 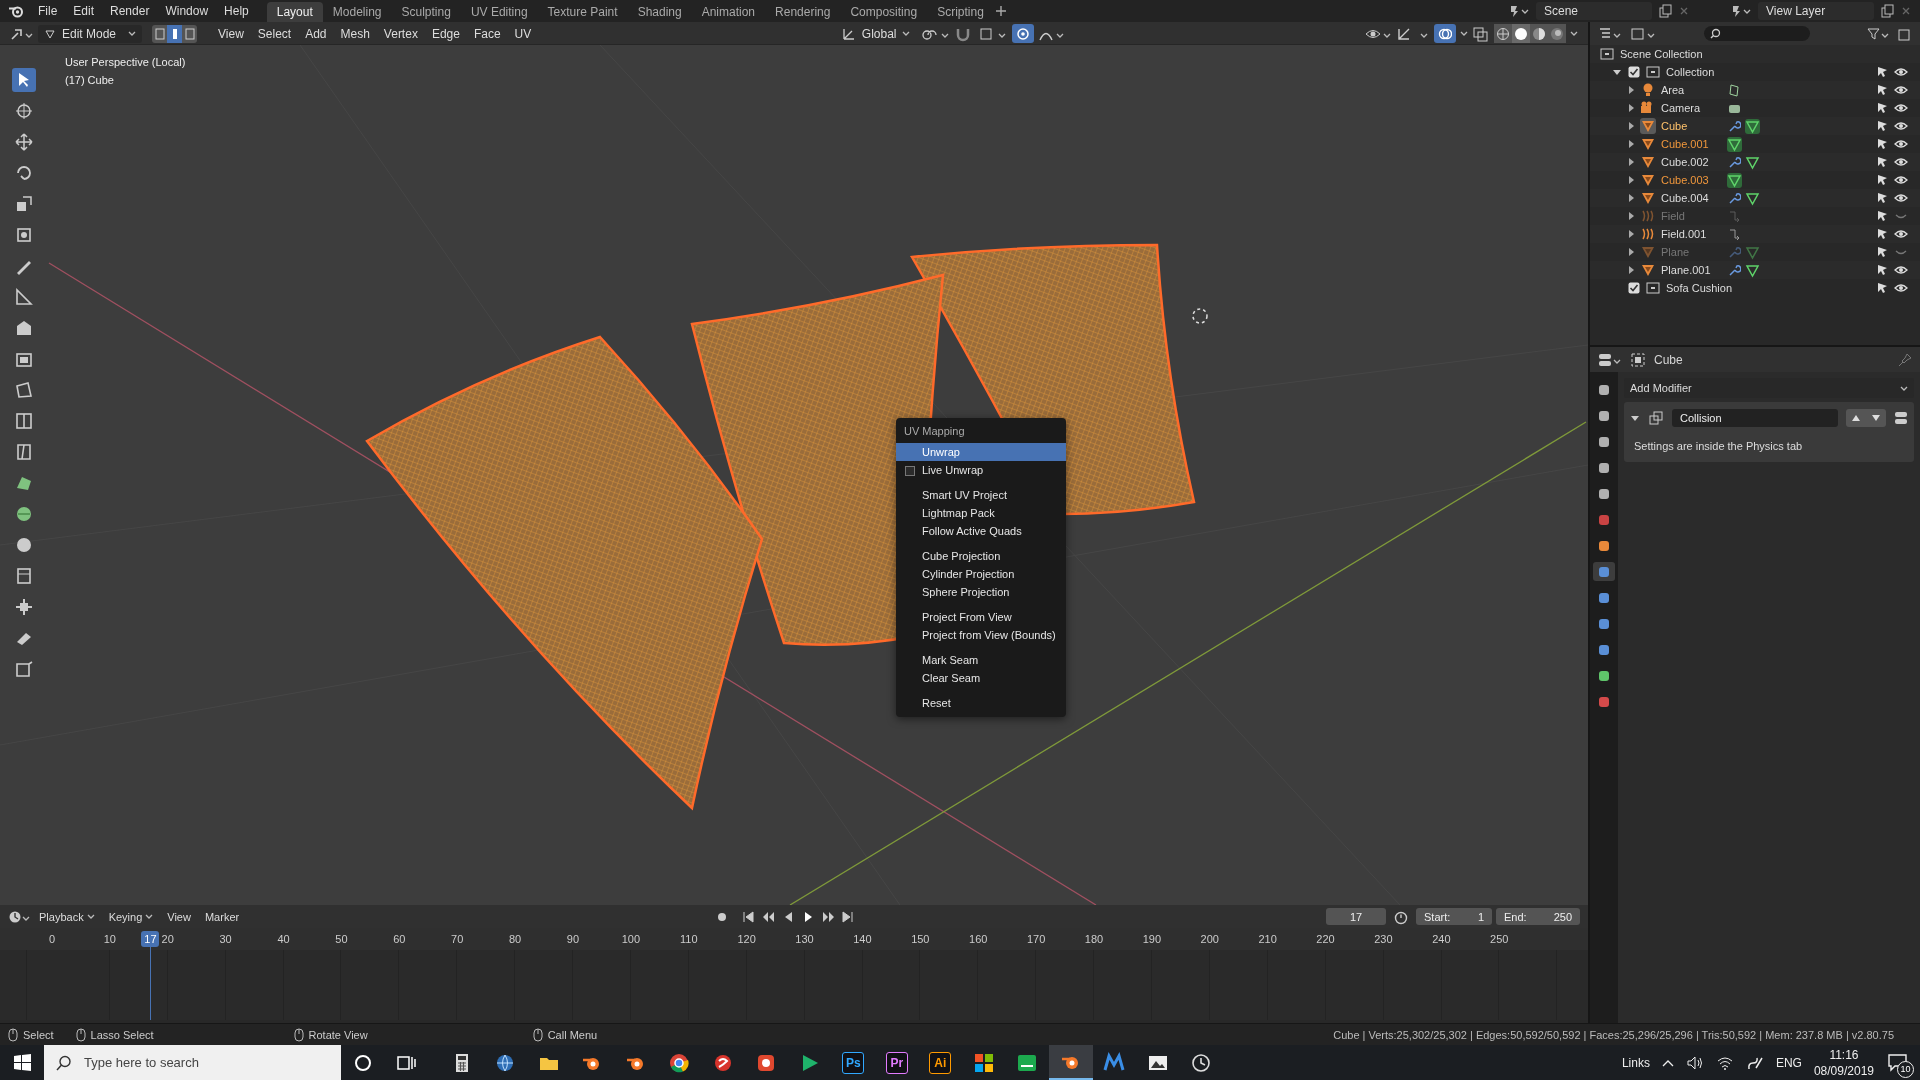 What do you see at coordinates (84, 11) in the screenshot?
I see `menu-item: Edit` at bounding box center [84, 11].